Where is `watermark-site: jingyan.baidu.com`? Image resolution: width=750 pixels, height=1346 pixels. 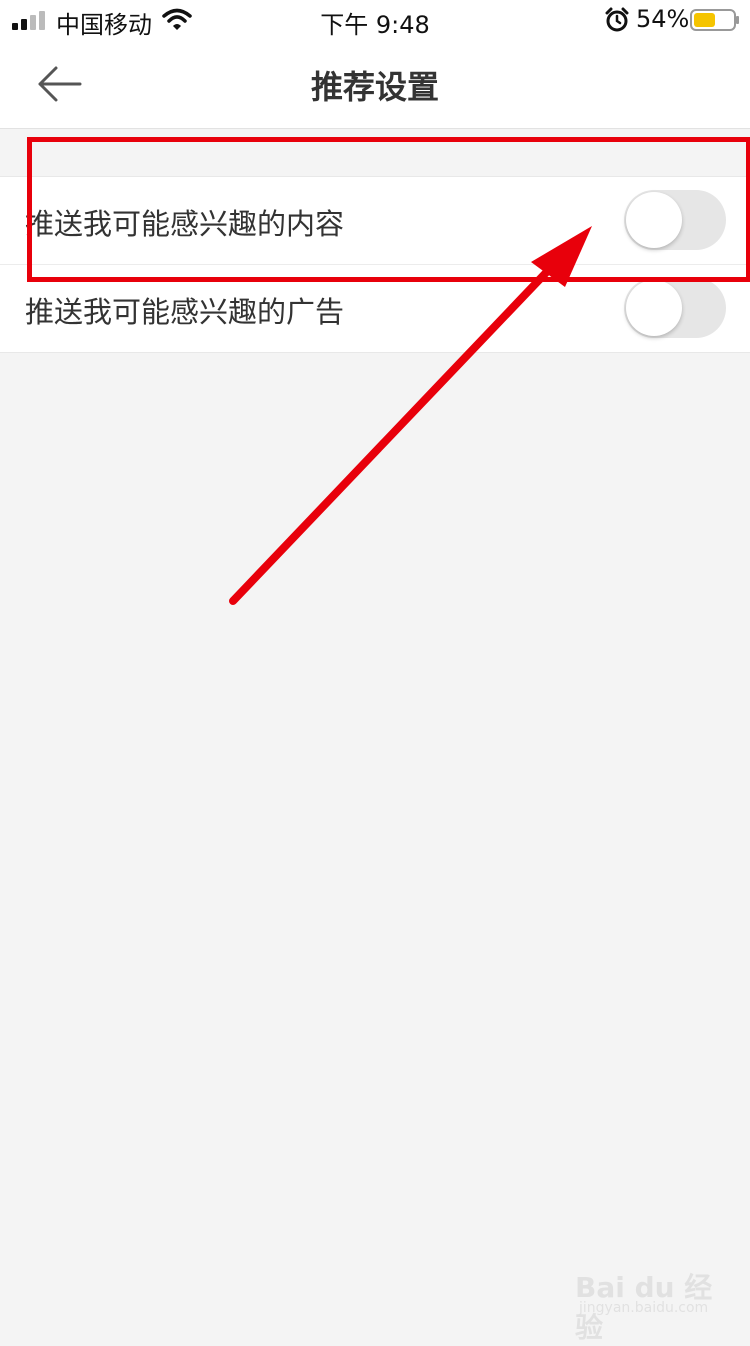 watermark-site: jingyan.baidu.com is located at coordinates (644, 1308).